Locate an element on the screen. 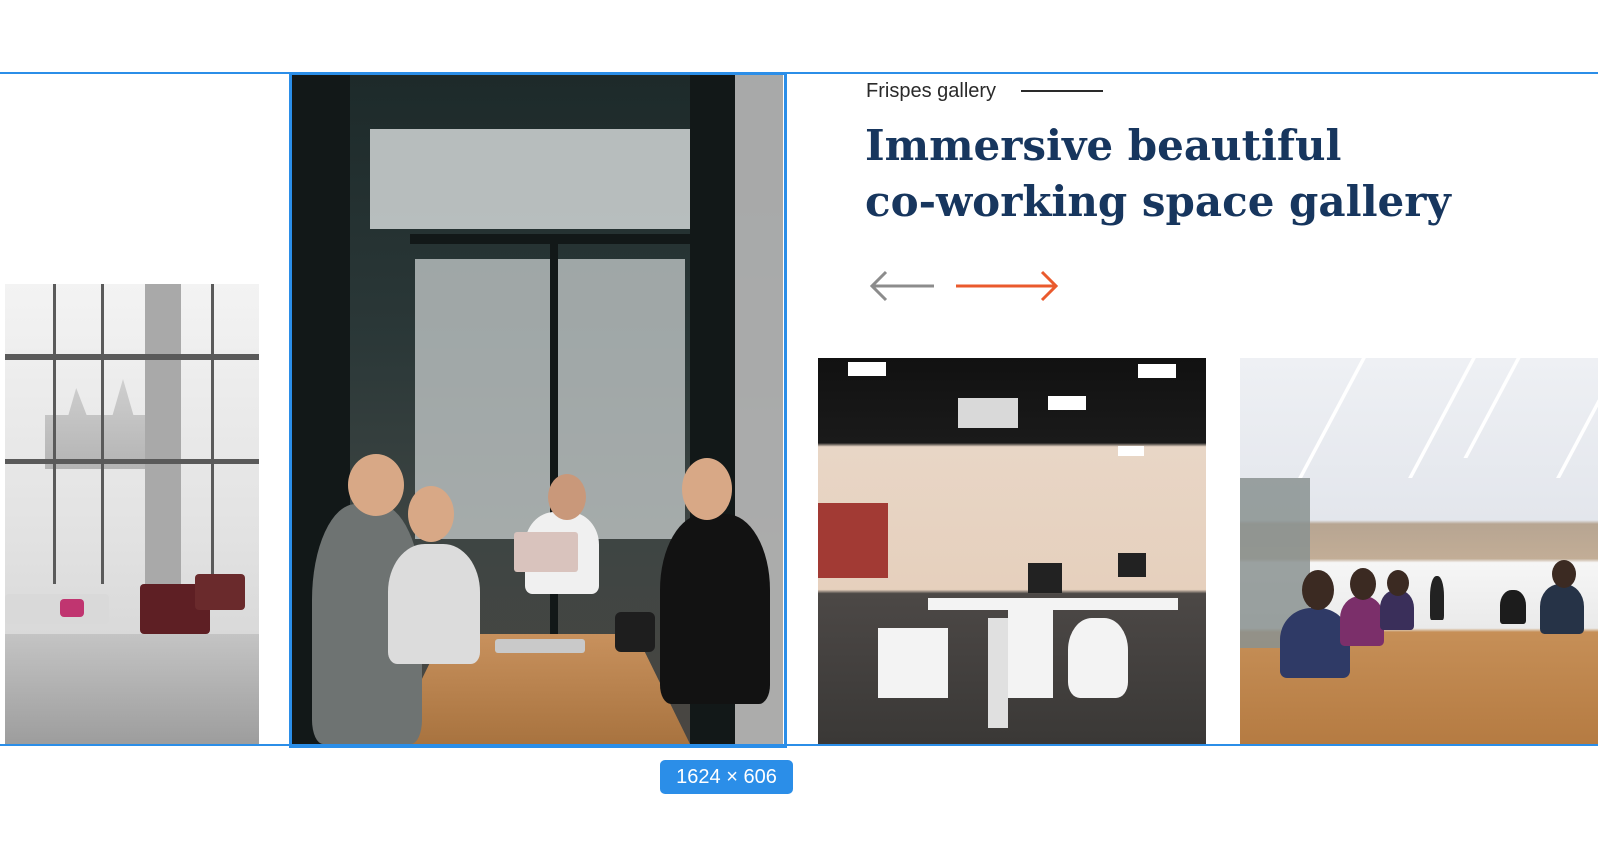 This screenshot has height=850, width=1598. previous-button is located at coordinates (902, 286).